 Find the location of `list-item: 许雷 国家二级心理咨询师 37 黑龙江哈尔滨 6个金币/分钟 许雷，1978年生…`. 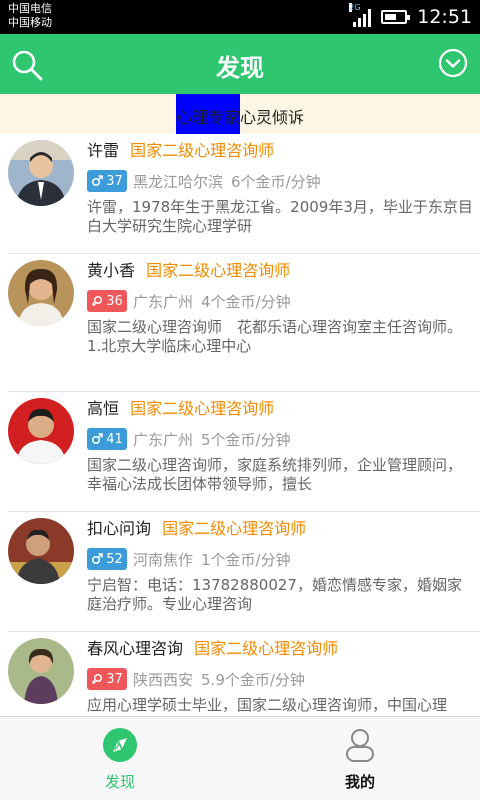

list-item: 许雷 国家二级心理咨询师 37 黑龙江哈尔滨 6个金币/分钟 许雷，1978年生… is located at coordinates (244, 194).